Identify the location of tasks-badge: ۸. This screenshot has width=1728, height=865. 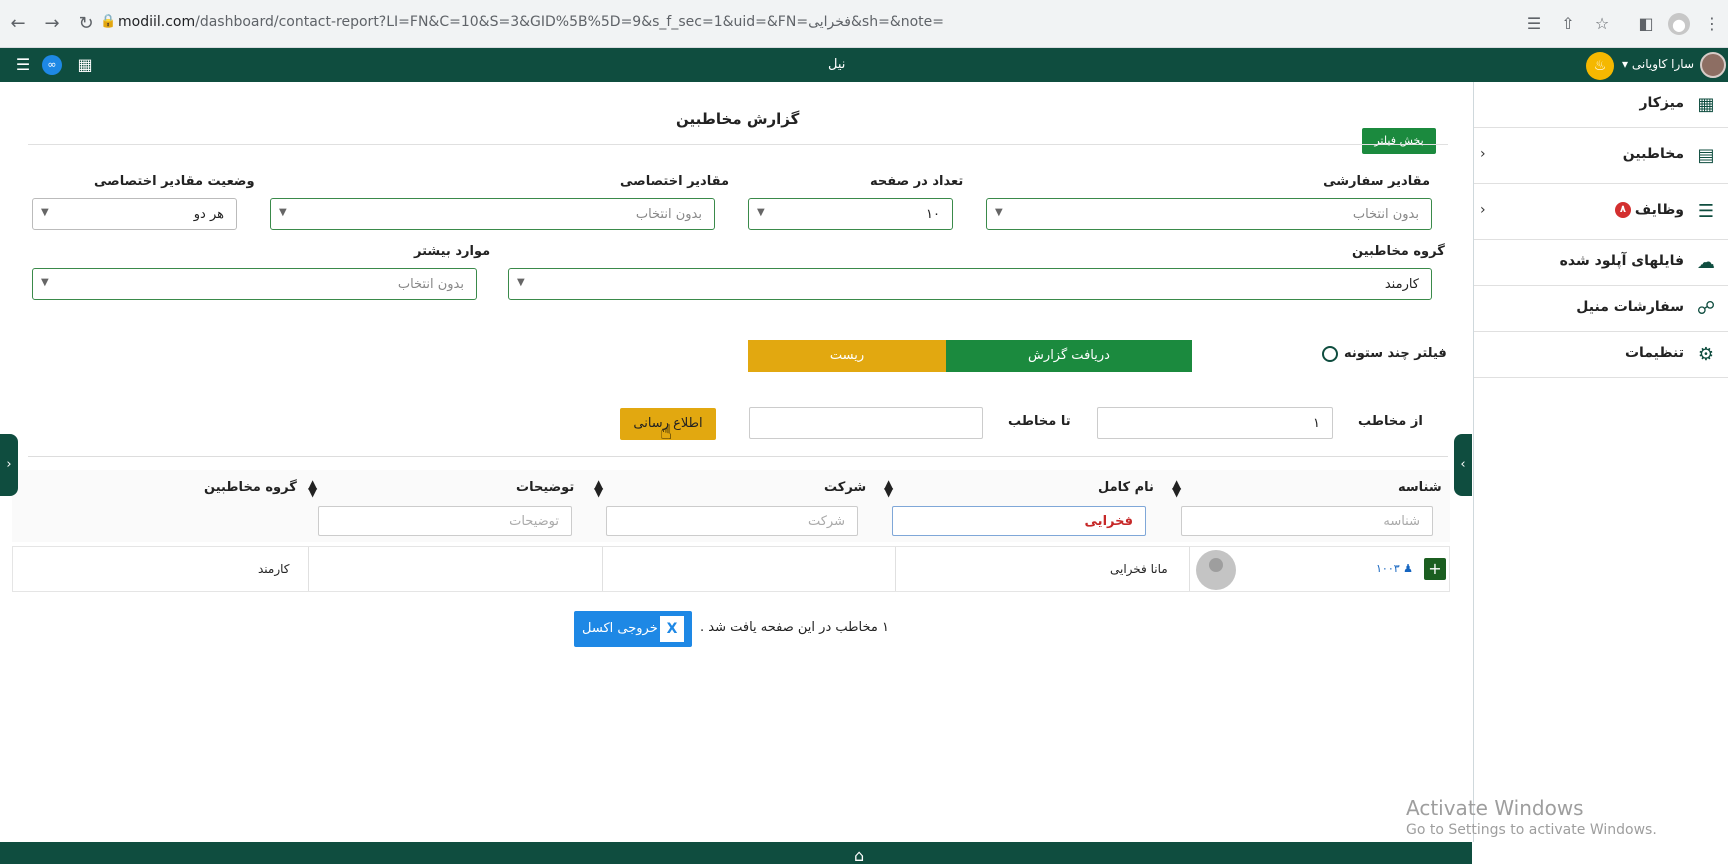
(1622, 210).